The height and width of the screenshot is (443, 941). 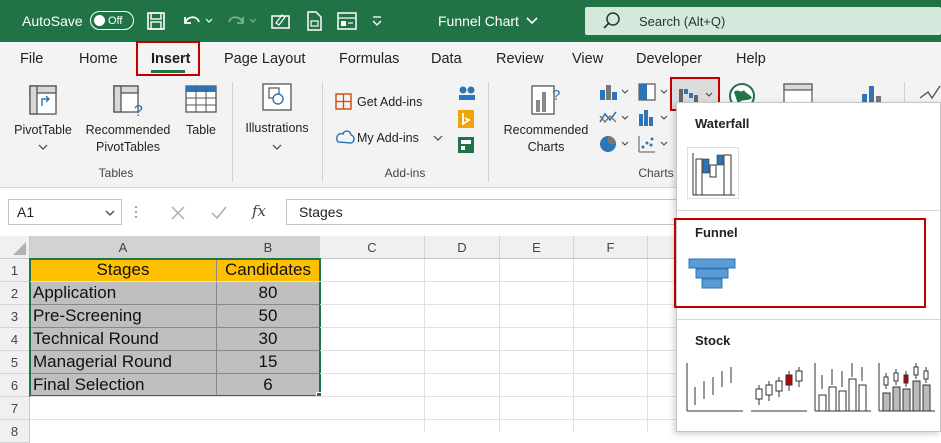 I want to click on pivottable-label: PivotTable, so click(x=43, y=130).